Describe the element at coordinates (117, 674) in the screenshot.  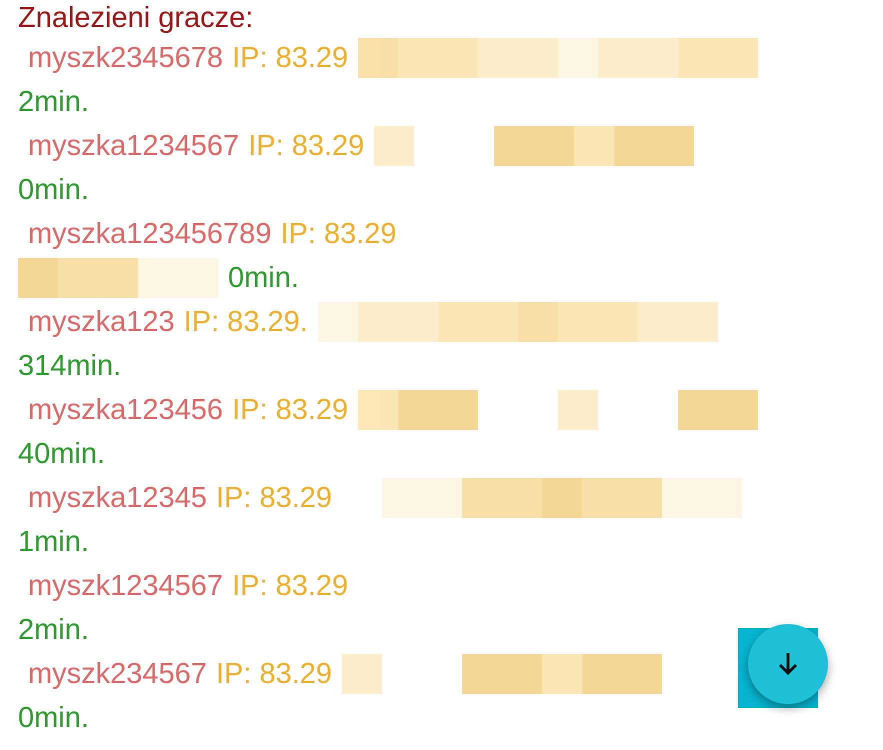
I see `player-name: myszk234567` at that location.